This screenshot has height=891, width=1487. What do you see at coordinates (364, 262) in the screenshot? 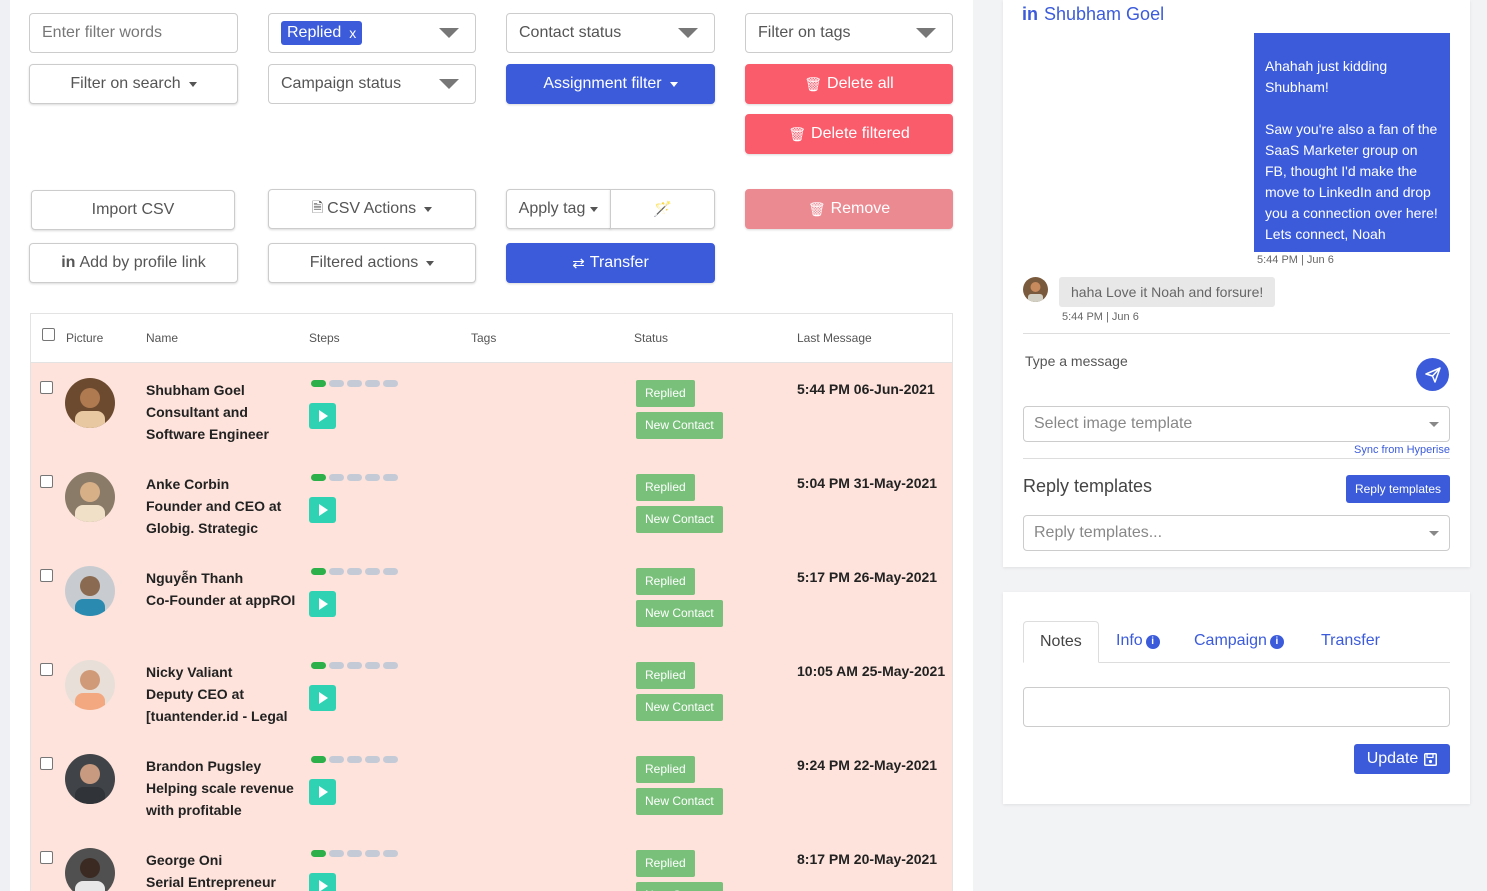
I see `filtered-actions-label: Filtered actions` at bounding box center [364, 262].